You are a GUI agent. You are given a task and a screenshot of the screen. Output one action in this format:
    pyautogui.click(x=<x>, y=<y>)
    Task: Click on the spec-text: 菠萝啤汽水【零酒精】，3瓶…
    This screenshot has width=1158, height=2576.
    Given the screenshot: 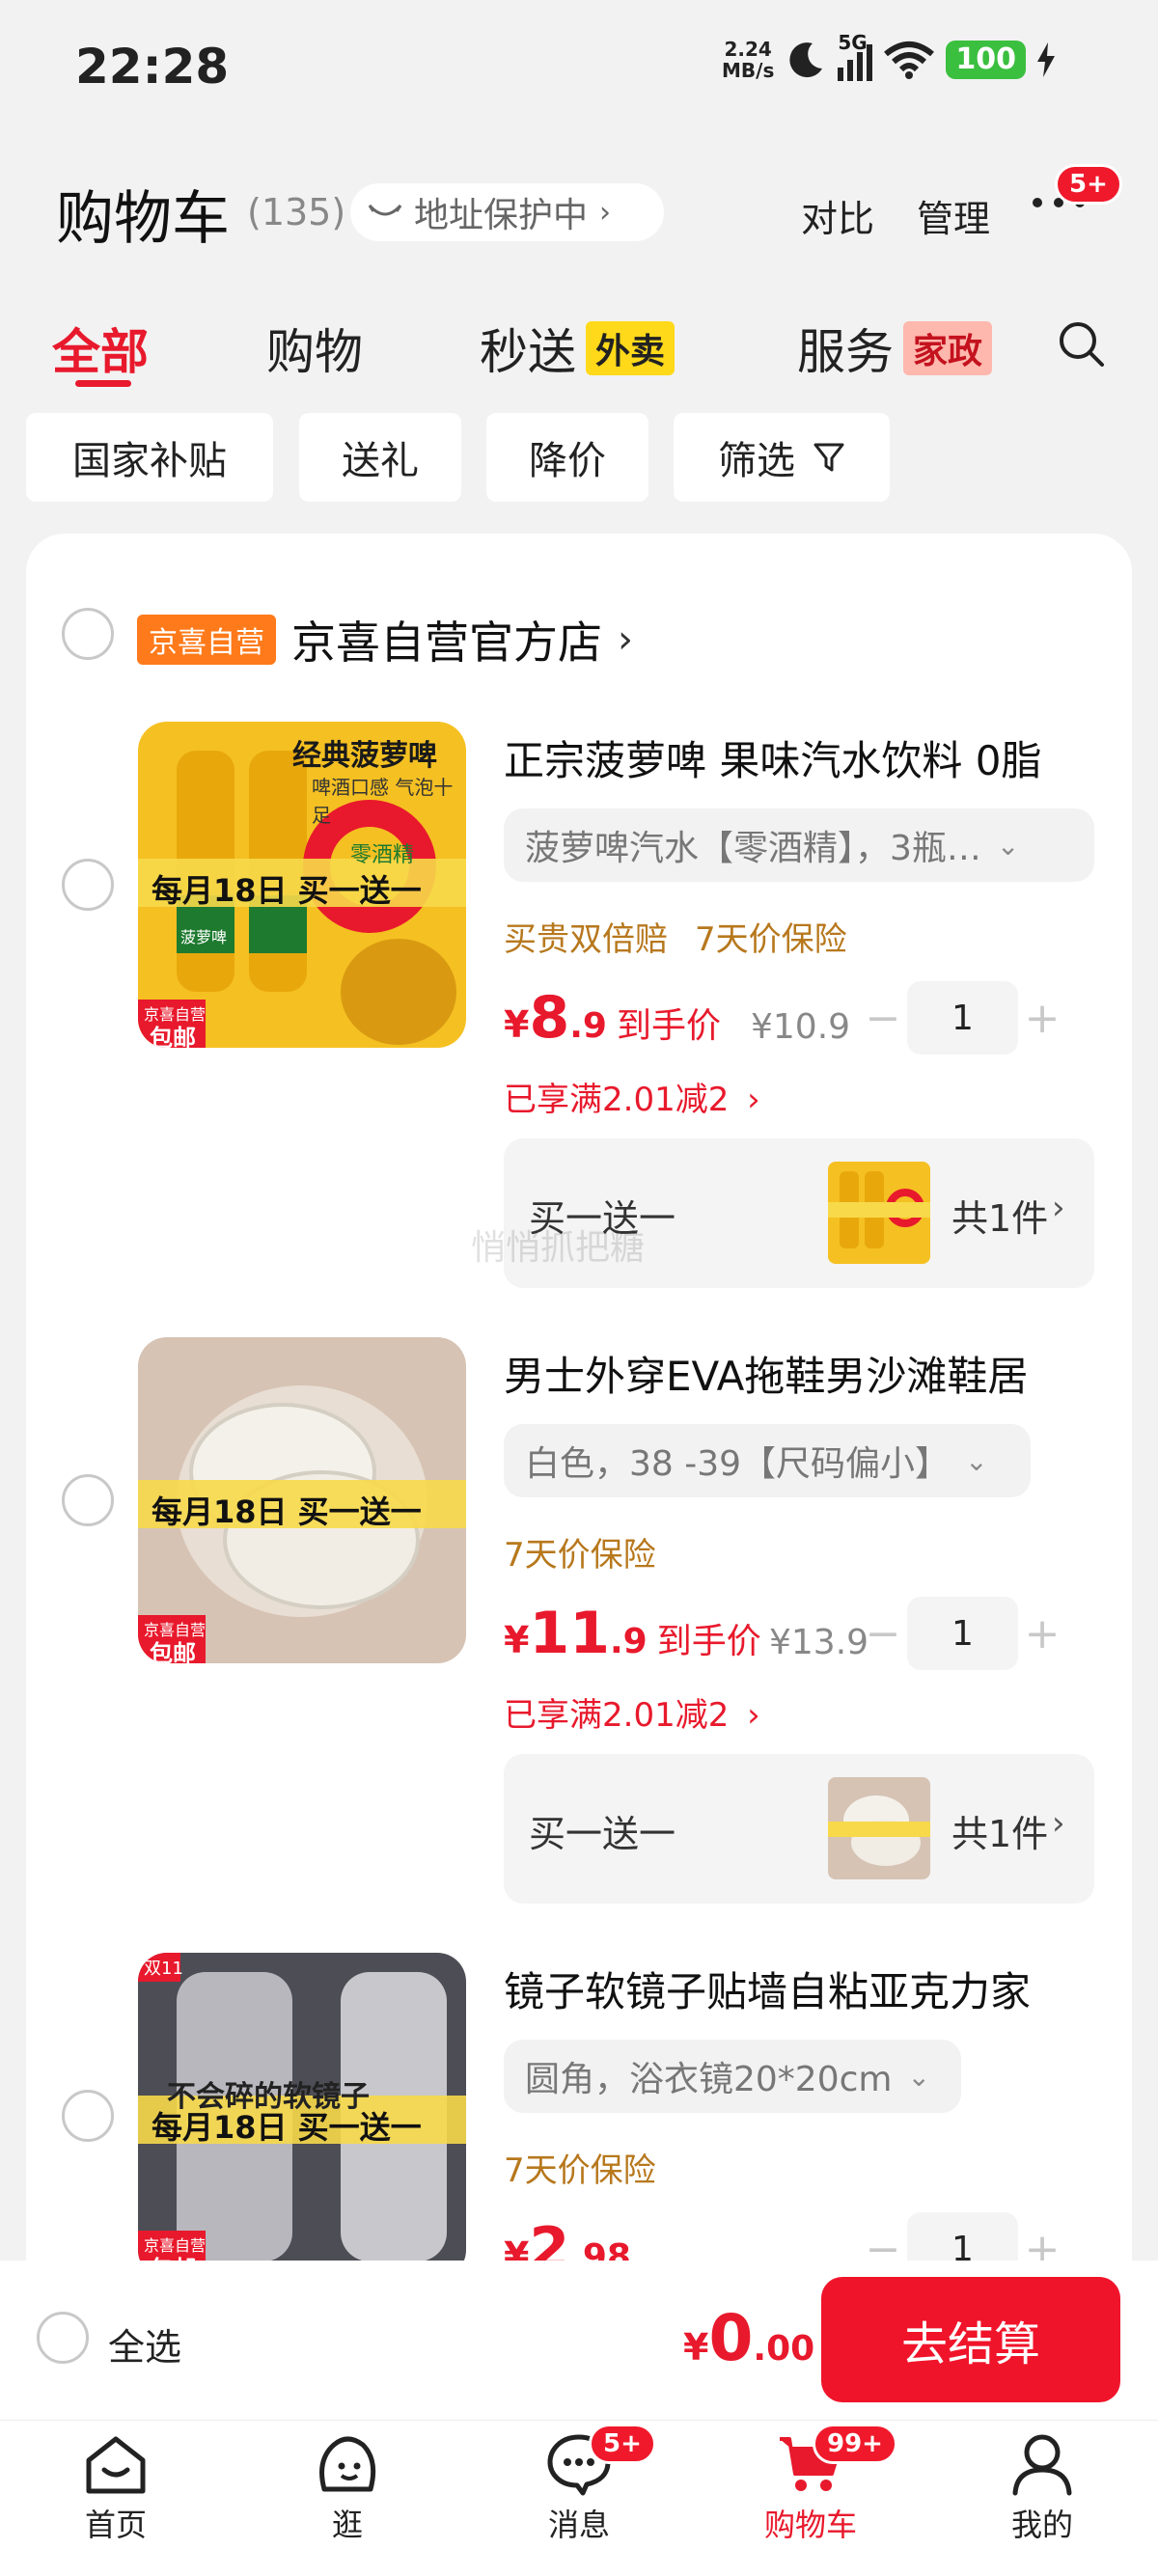 What is the action you would take?
    pyautogui.click(x=753, y=849)
    